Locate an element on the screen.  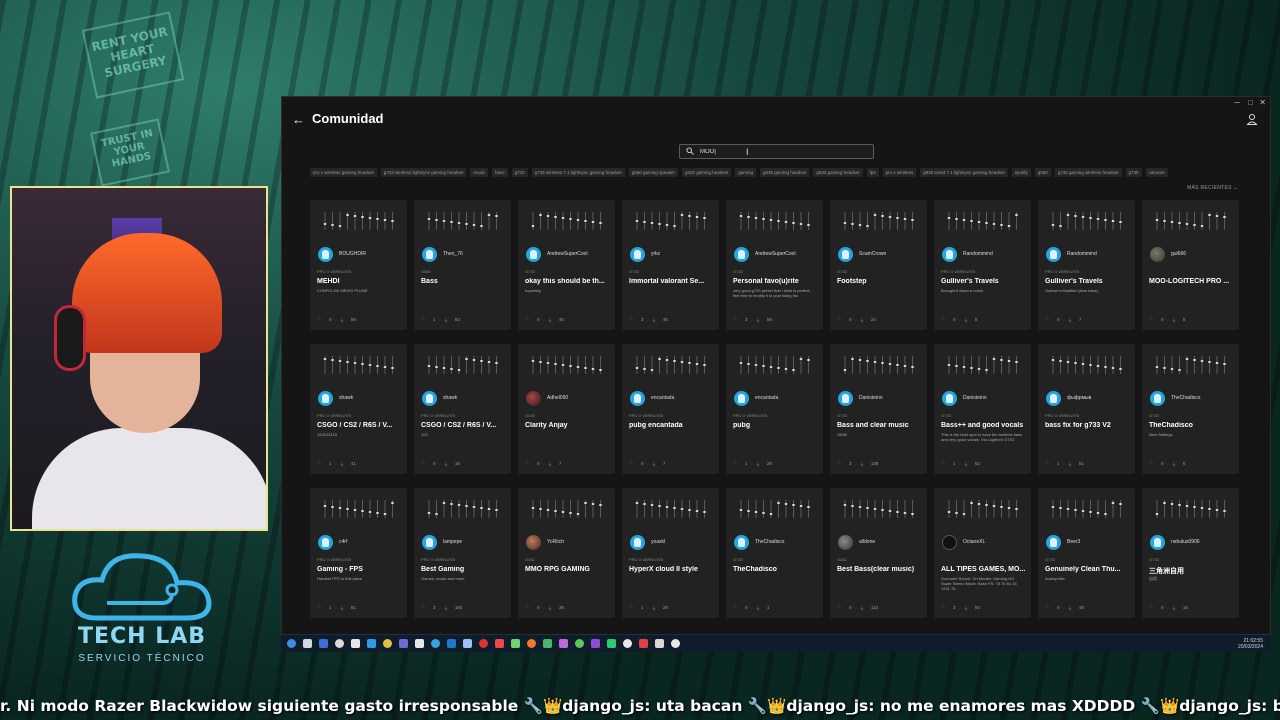
tag-chip: gaming is located at coordinates (746, 172).